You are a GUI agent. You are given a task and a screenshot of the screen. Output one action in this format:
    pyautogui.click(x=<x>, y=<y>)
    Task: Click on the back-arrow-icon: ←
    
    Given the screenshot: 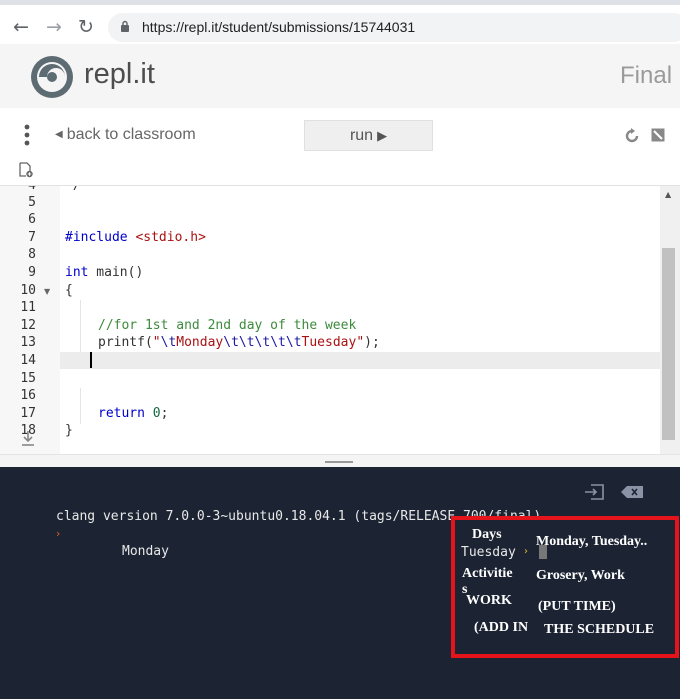 What is the action you would take?
    pyautogui.click(x=21, y=27)
    